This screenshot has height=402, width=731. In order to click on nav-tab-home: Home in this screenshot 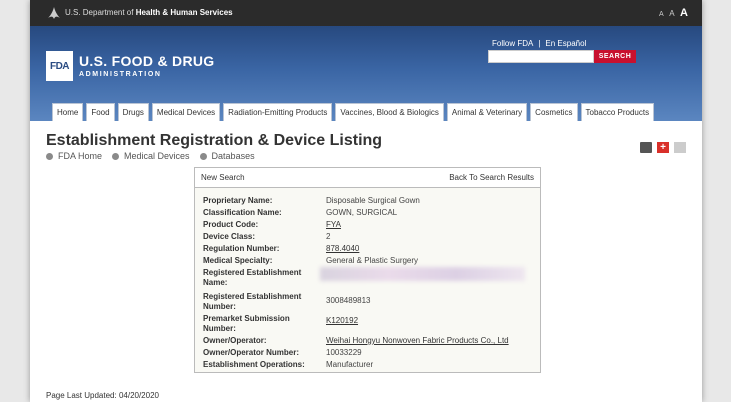, I will do `click(68, 112)`.